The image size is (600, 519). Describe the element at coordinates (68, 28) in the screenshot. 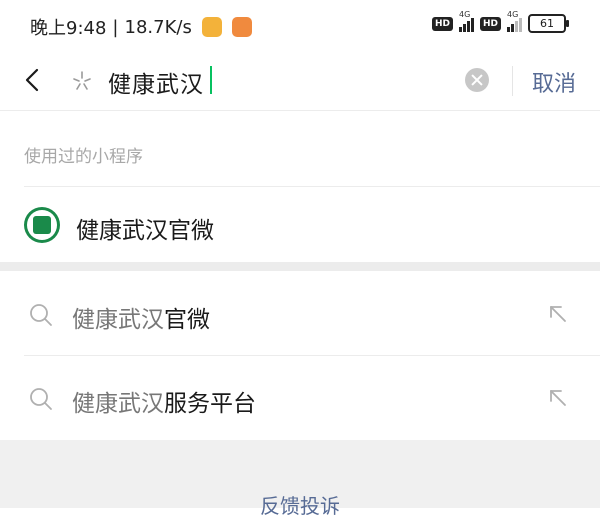

I see `status-time: 晚上9:48` at that location.